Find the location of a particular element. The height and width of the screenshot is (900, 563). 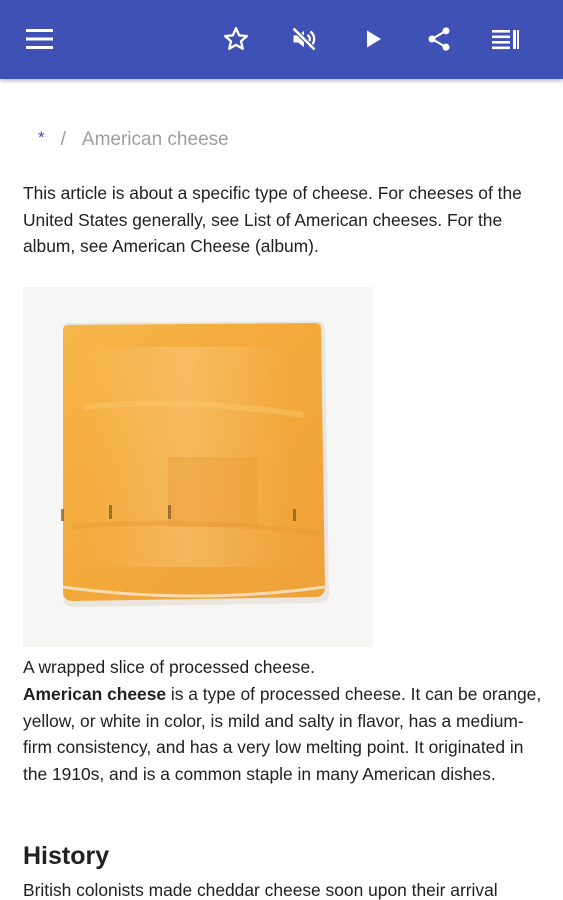

play-icon is located at coordinates (374, 39).